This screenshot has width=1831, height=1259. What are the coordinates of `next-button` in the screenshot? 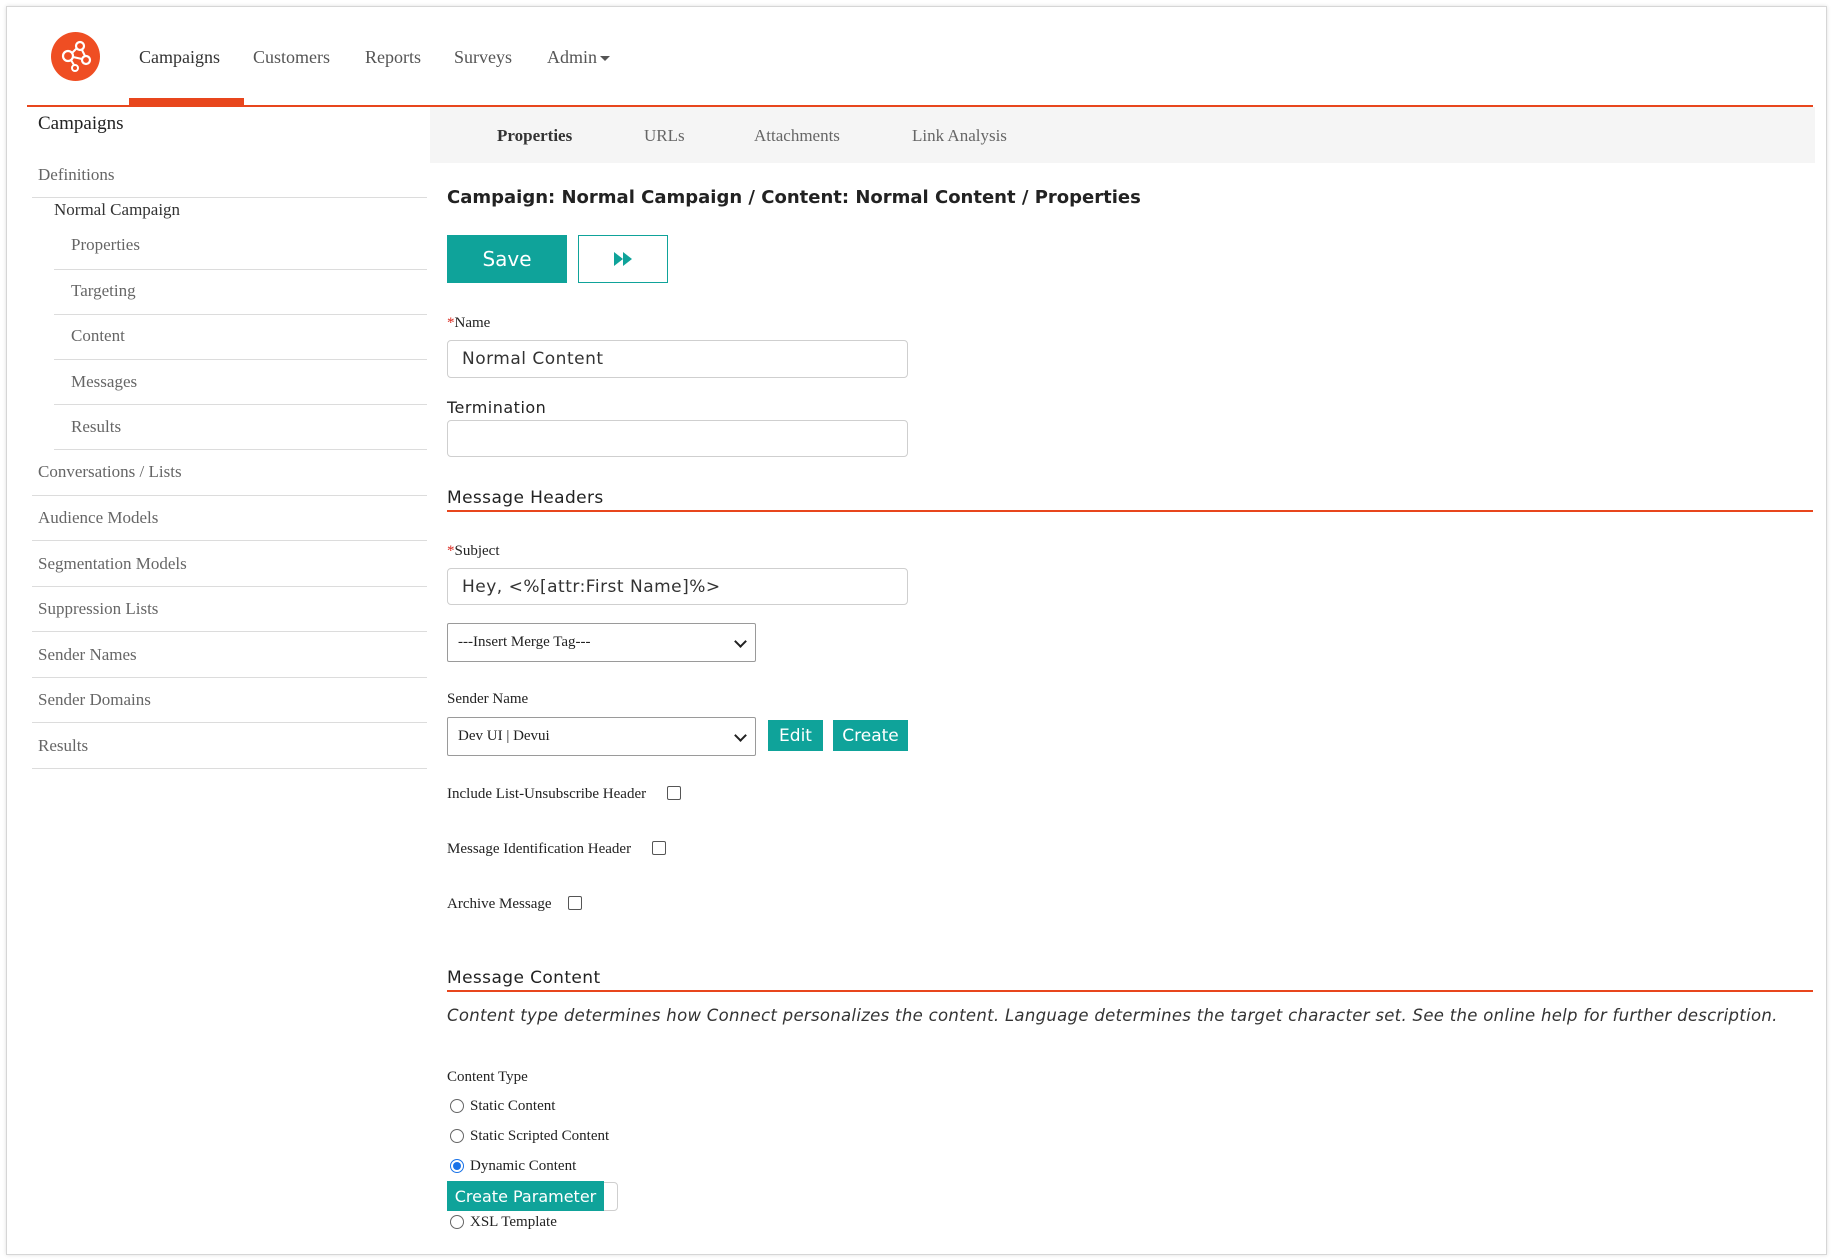 It's located at (623, 259).